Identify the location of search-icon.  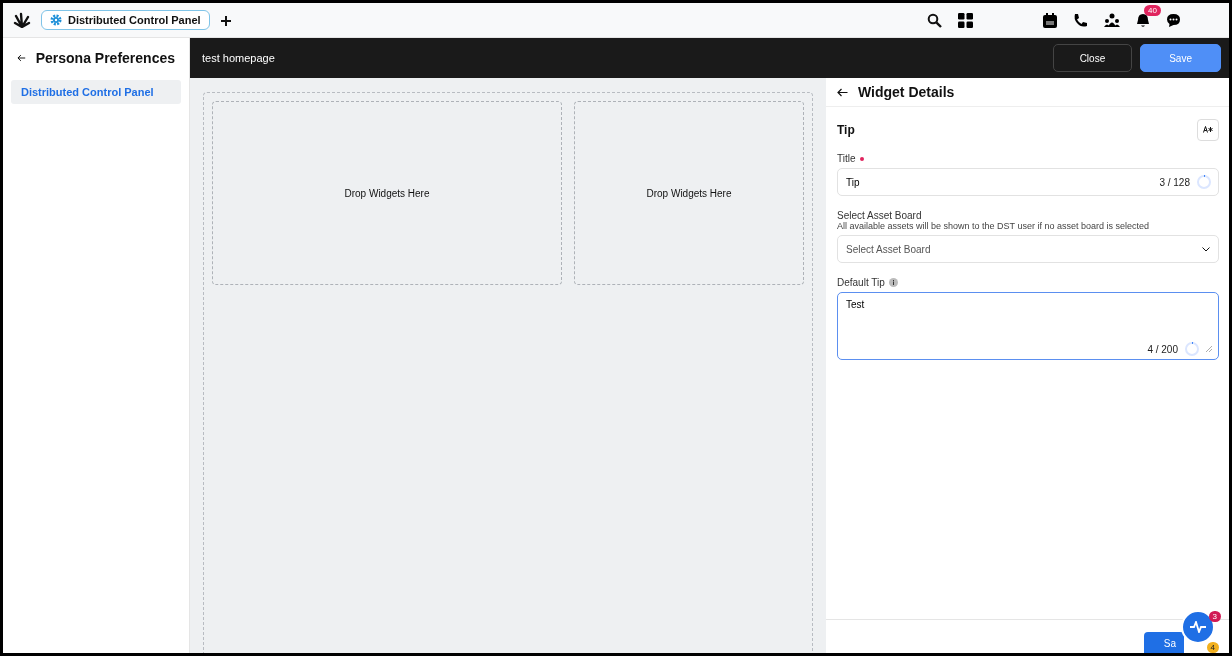
(934, 20).